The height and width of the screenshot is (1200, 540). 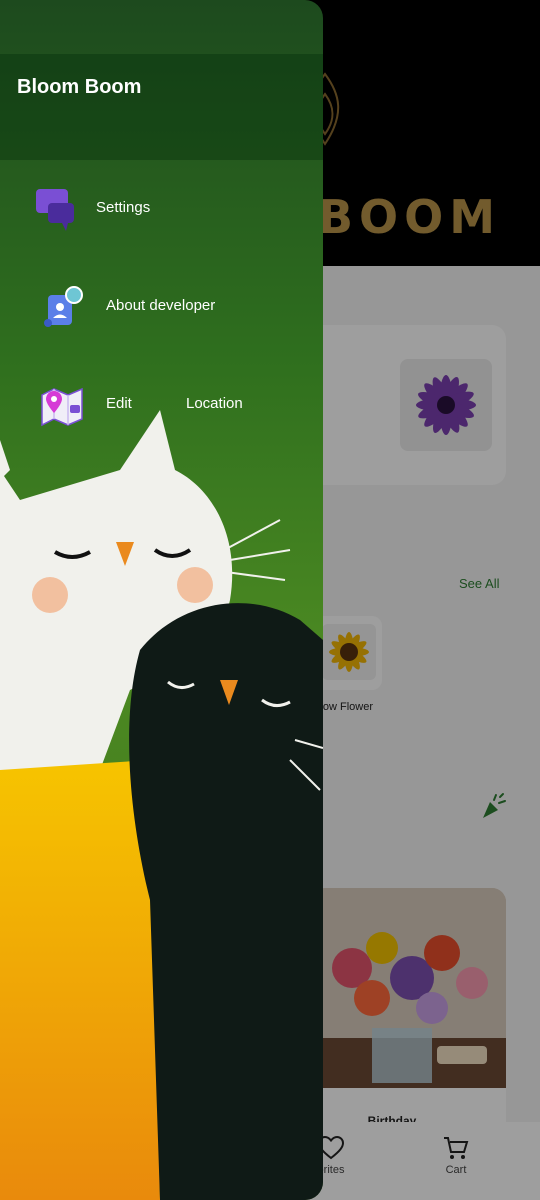 What do you see at coordinates (62, 407) in the screenshot?
I see `map-pin-icon` at bounding box center [62, 407].